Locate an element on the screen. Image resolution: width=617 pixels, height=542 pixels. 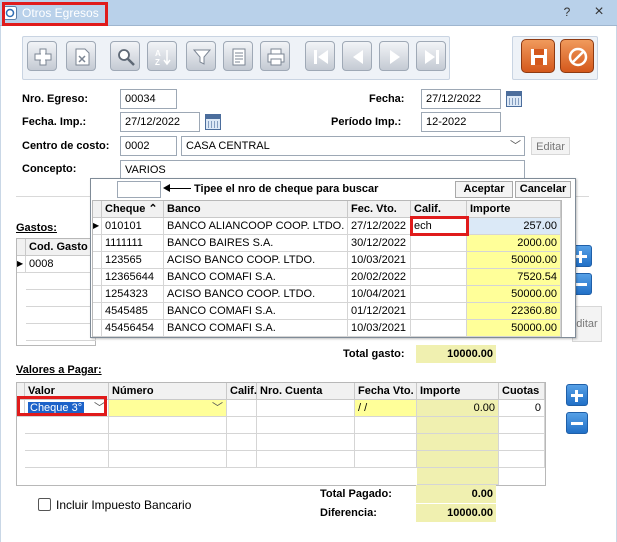
numero-select: ﹀ is located at coordinates (168, 408).